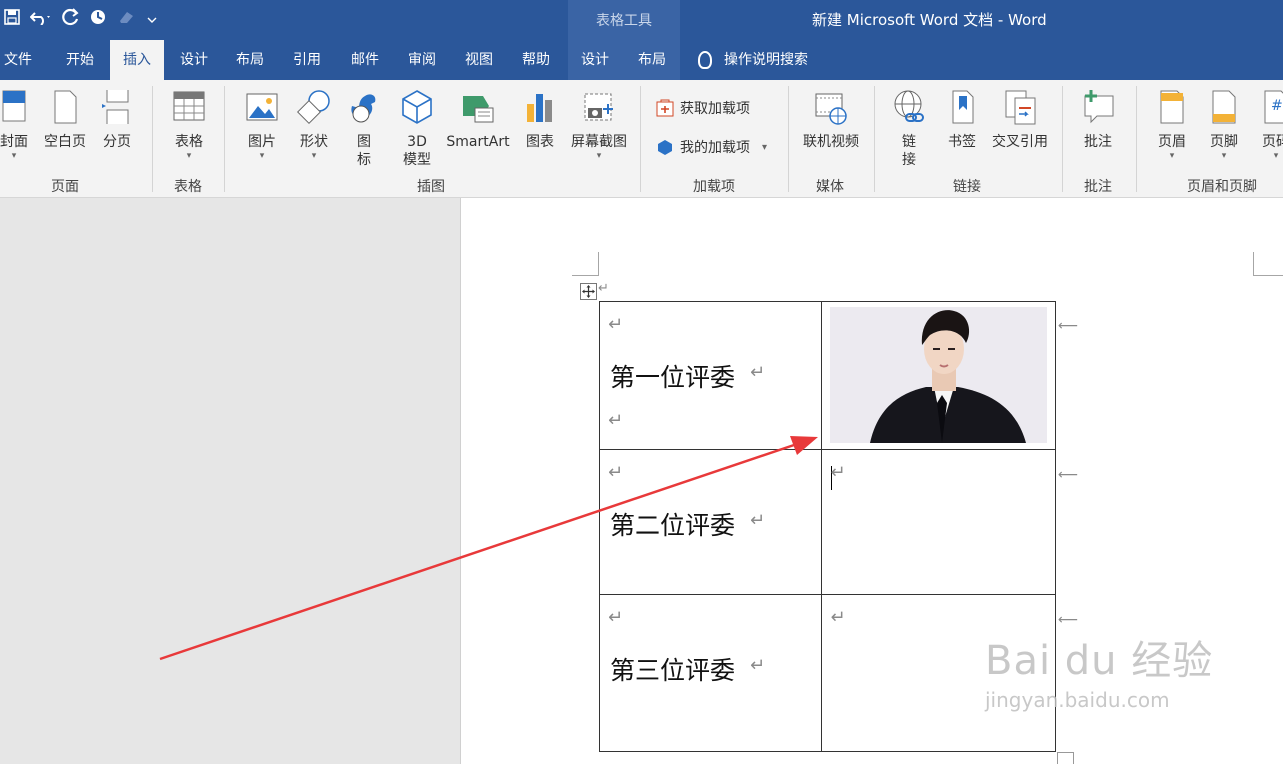  What do you see at coordinates (1077, 700) in the screenshot?
I see `watermark-sub: jingyan.baidu.com` at bounding box center [1077, 700].